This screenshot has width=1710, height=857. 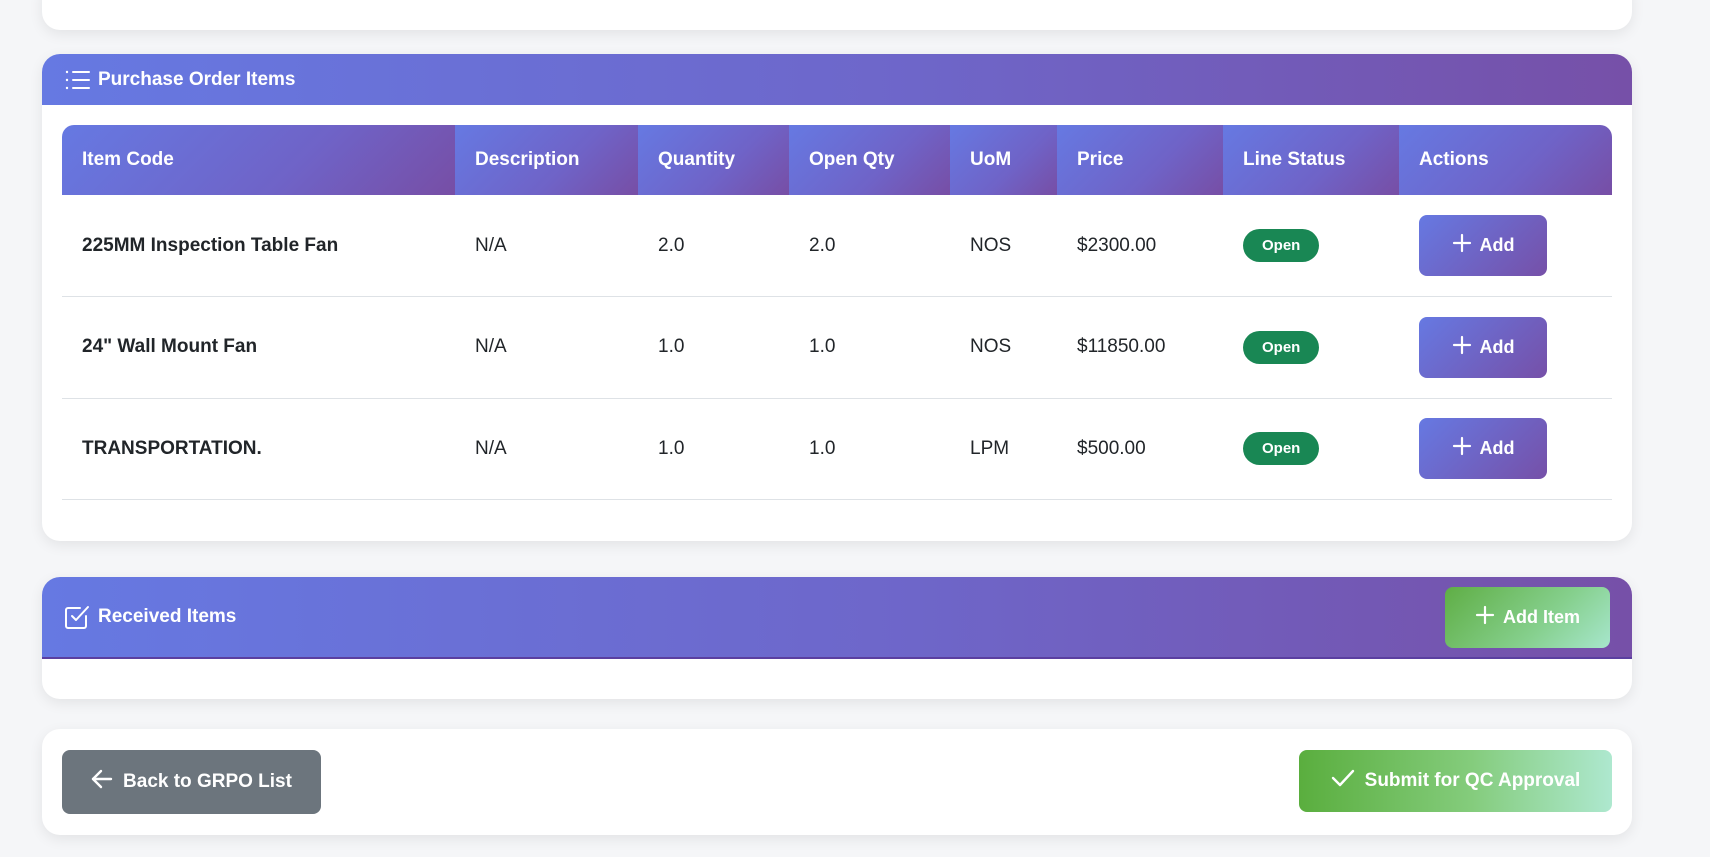 I want to click on column-header-item-code: Item Code, so click(x=258, y=160).